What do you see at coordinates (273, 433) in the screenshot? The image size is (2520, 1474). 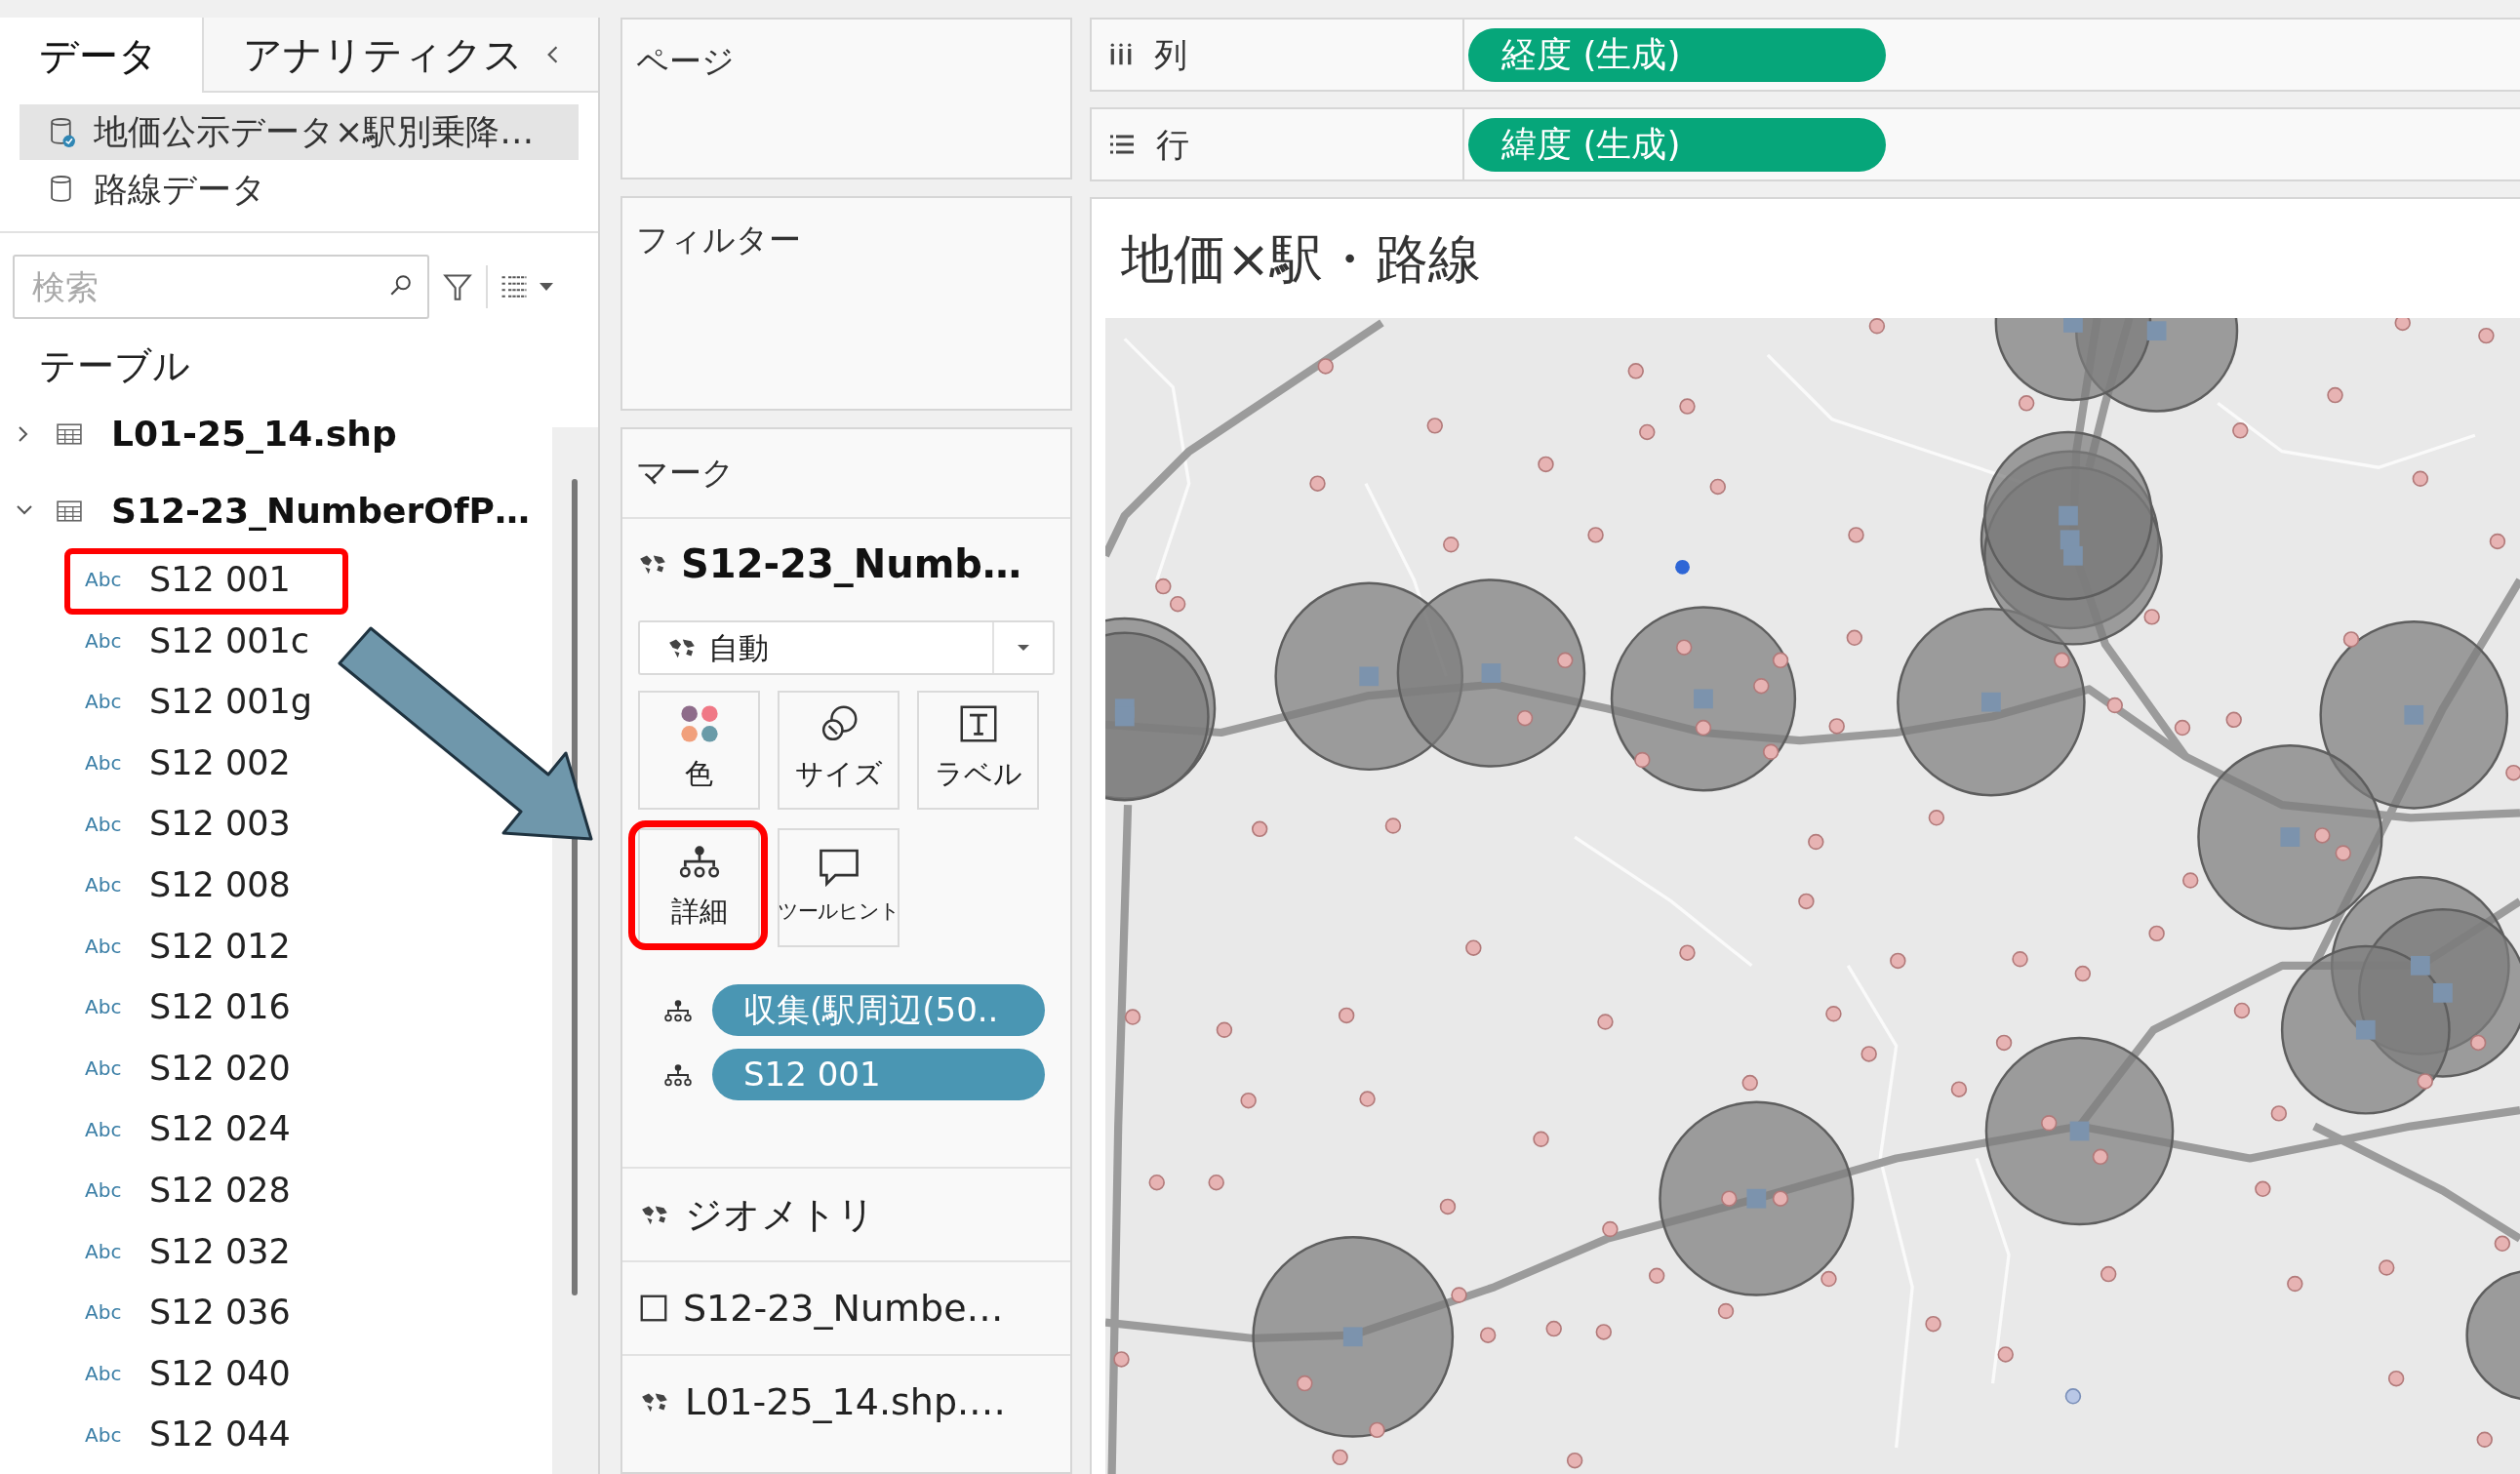 I see `table-item: L01-25_14.shp` at bounding box center [273, 433].